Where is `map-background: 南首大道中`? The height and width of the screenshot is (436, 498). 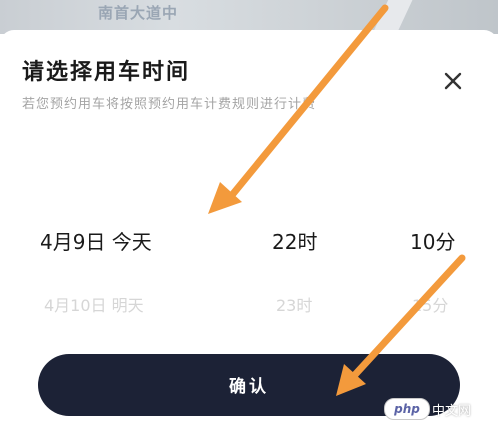 map-background: 南首大道中 is located at coordinates (249, 17).